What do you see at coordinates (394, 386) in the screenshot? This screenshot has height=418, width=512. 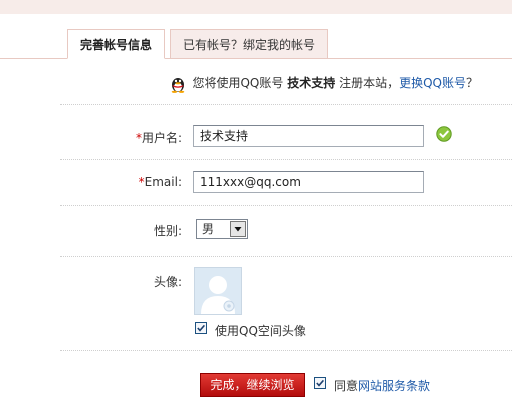 I see `terms-of-service-link: 网站服务条款` at bounding box center [394, 386].